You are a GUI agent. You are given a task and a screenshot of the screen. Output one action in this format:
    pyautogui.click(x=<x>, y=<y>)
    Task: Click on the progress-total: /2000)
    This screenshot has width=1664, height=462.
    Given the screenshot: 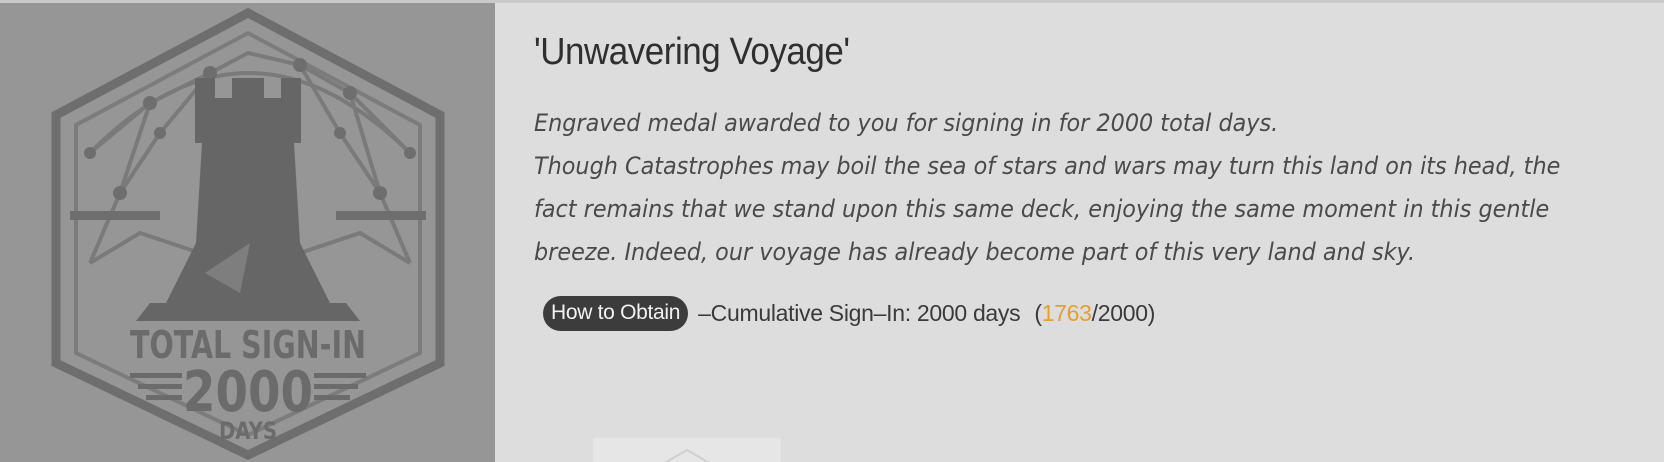 What is the action you would take?
    pyautogui.click(x=1123, y=313)
    